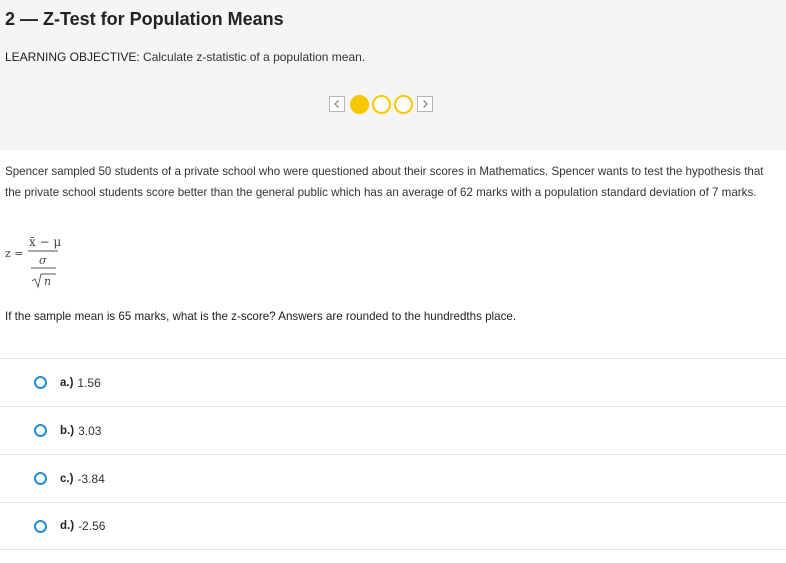  I want to click on chevron-right-icon, so click(425, 104).